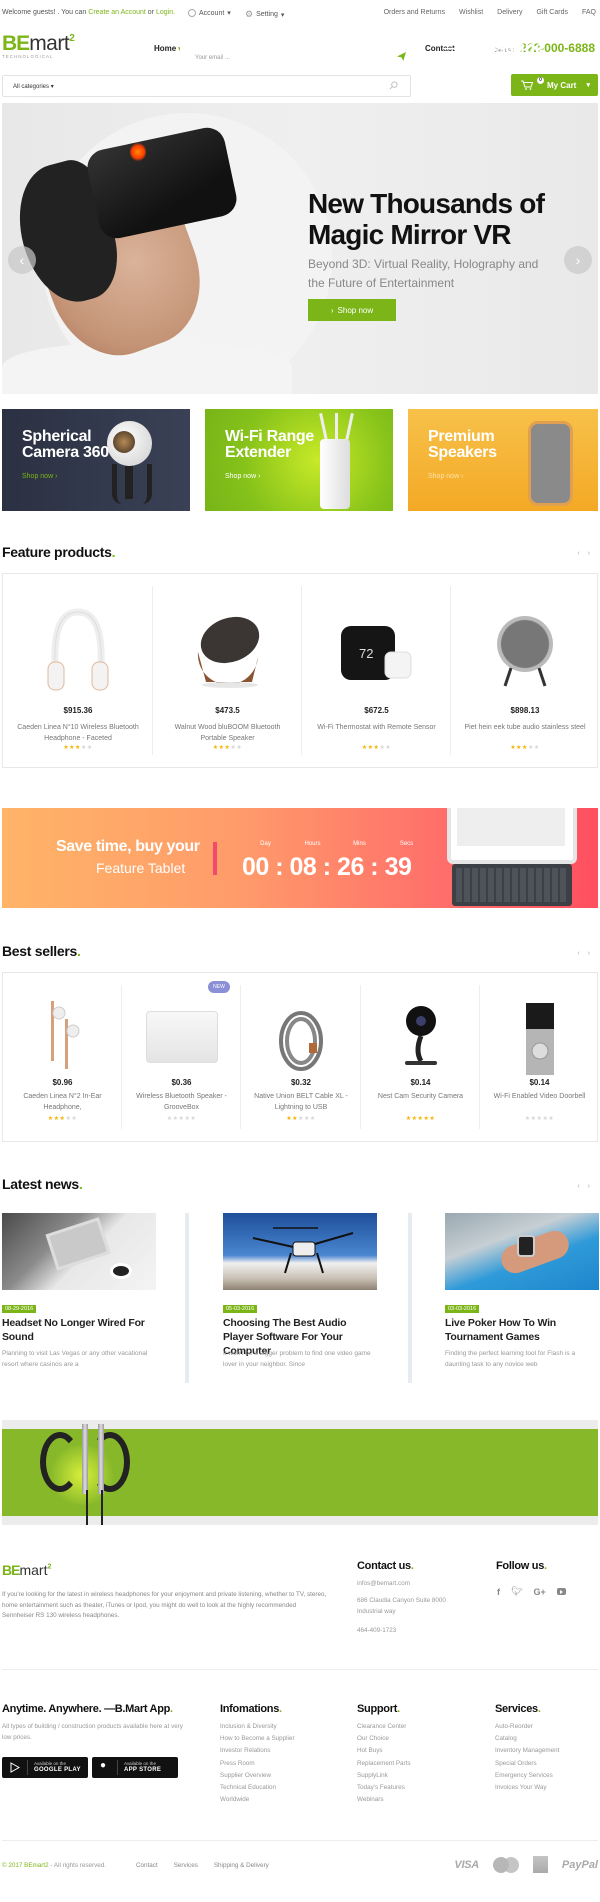  Describe the element at coordinates (45, 1767) in the screenshot. I see `google-play-button: Available on the GOOGLE PLAY` at that location.